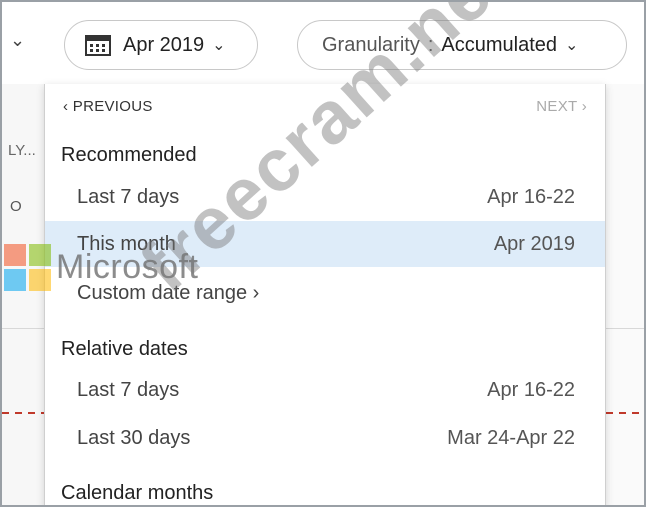  I want to click on next-button: NEXT ›, so click(561, 106).